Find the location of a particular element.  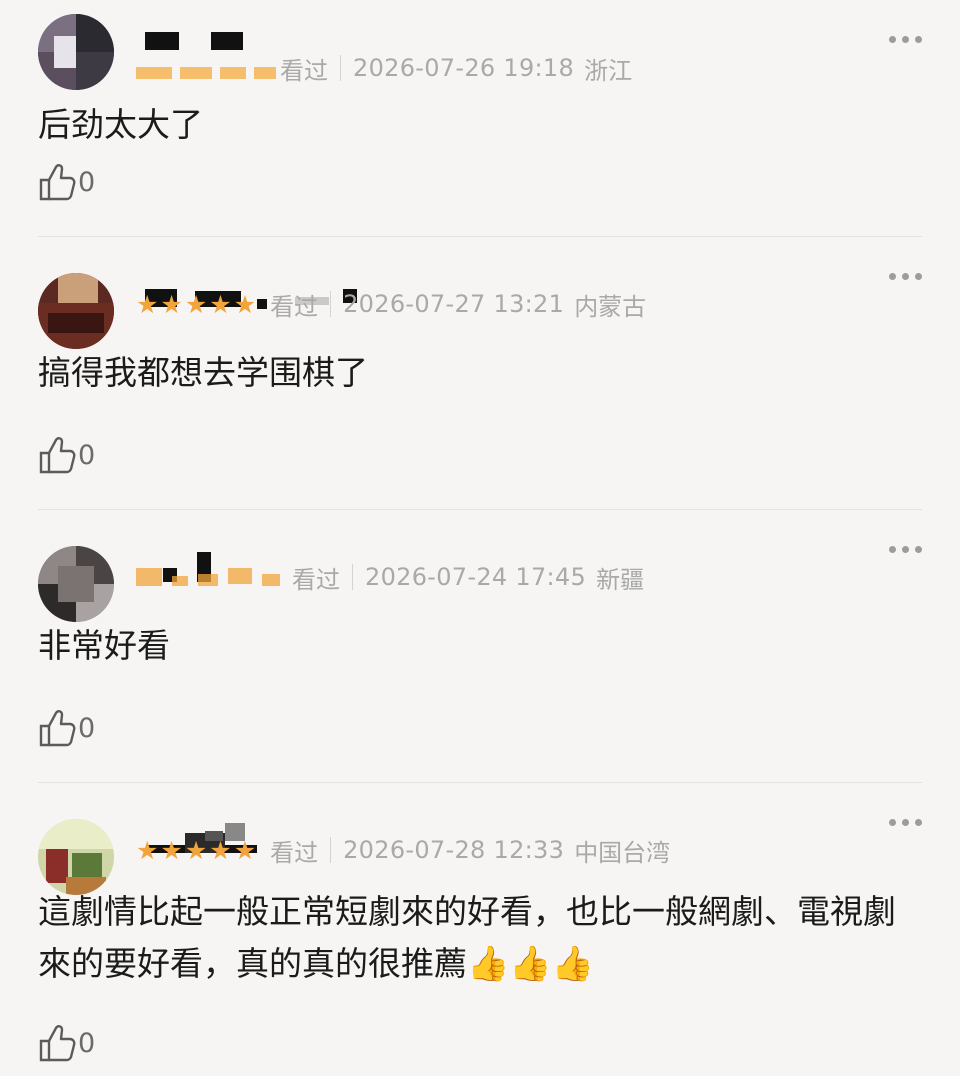

comment-meta: 看过 2026-07-26 19:18 浙江 is located at coordinates (384, 68).